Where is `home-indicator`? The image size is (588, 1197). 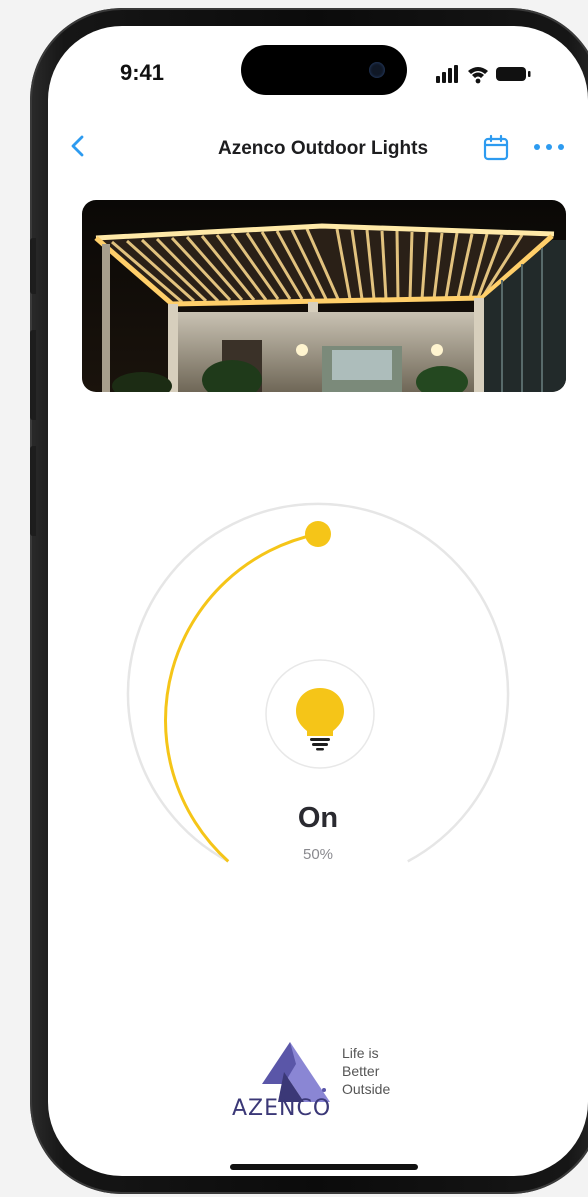
home-indicator is located at coordinates (324, 1167).